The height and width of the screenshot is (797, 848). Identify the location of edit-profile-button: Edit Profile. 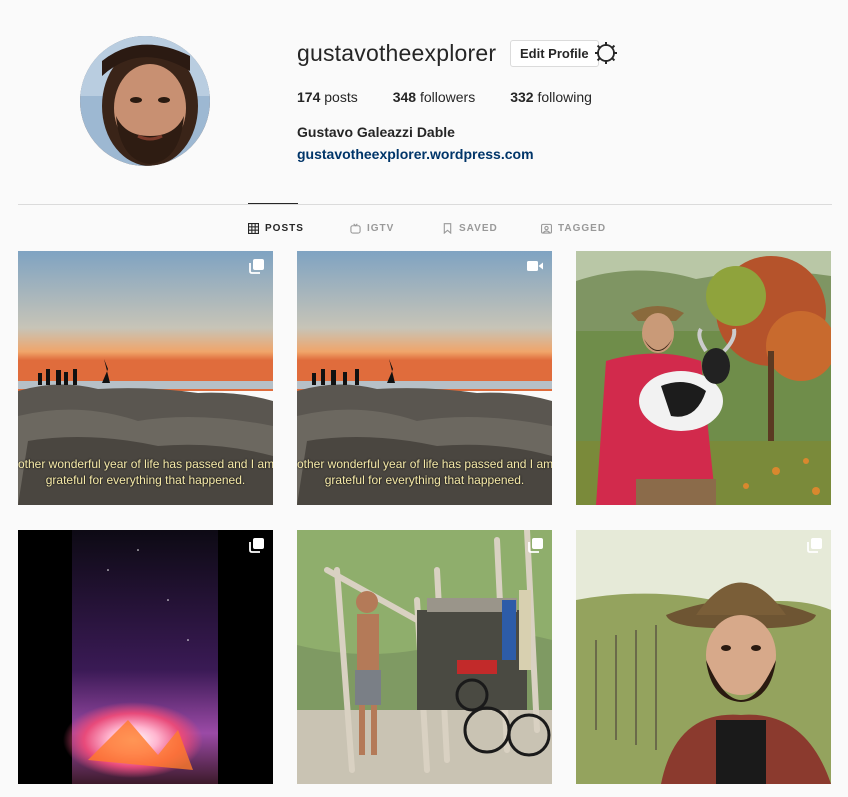
(554, 53).